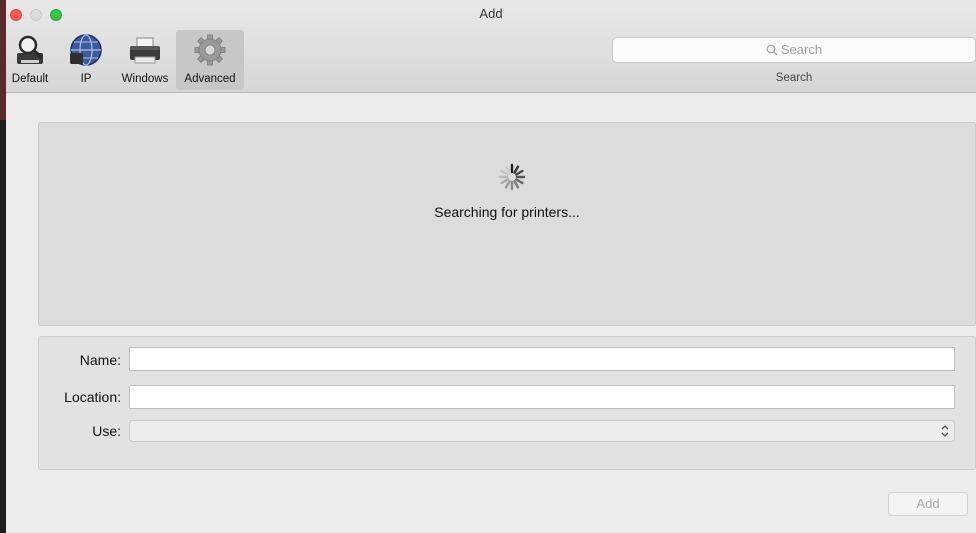  I want to click on tool-windows: Windows, so click(145, 60).